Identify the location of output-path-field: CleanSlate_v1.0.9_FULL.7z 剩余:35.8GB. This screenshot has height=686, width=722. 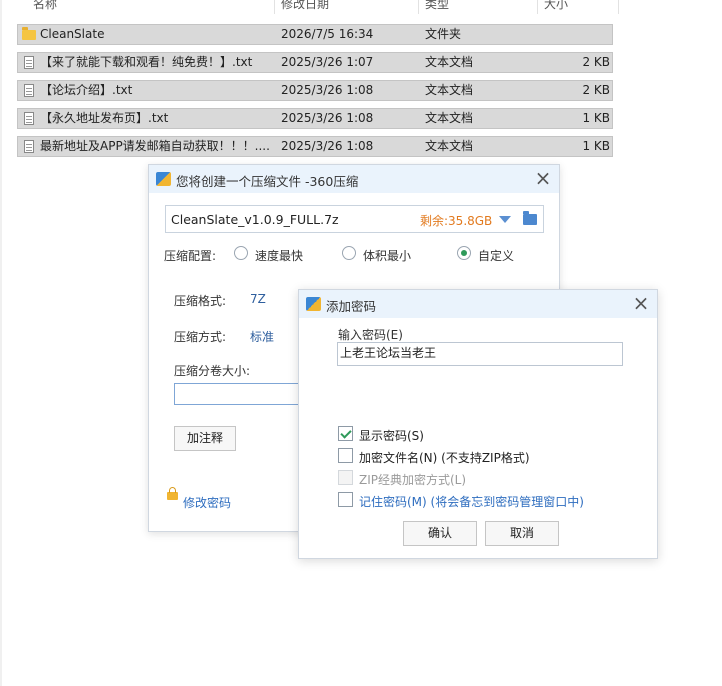
(354, 219).